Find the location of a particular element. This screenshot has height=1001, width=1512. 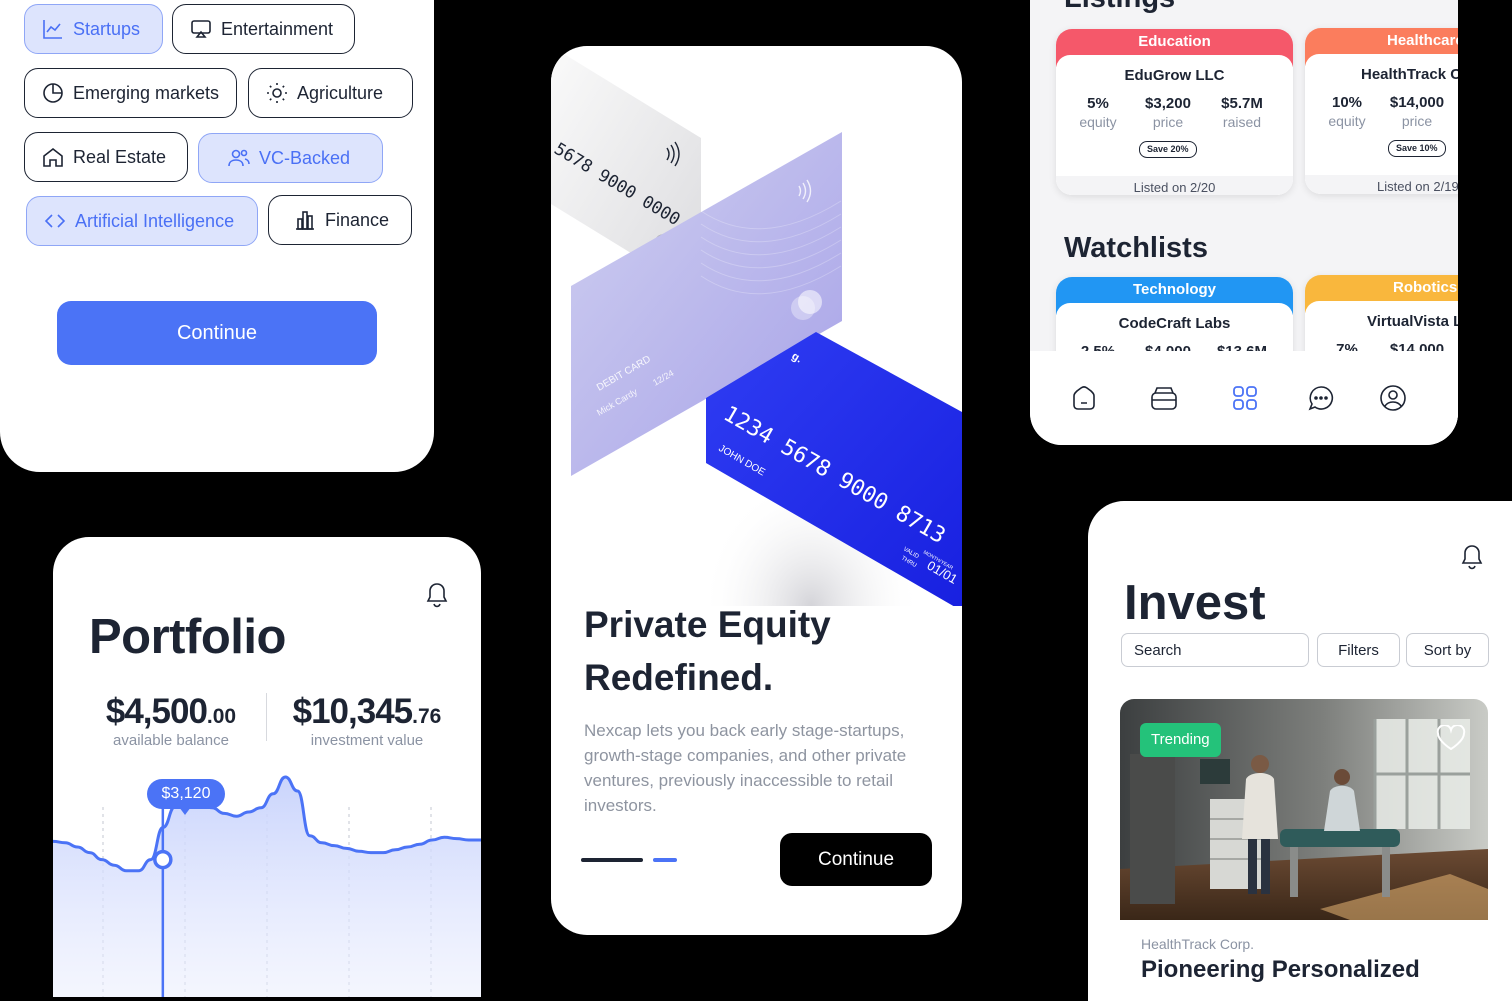

investment-value: $10,345.76 investment value is located at coordinates (367, 720).